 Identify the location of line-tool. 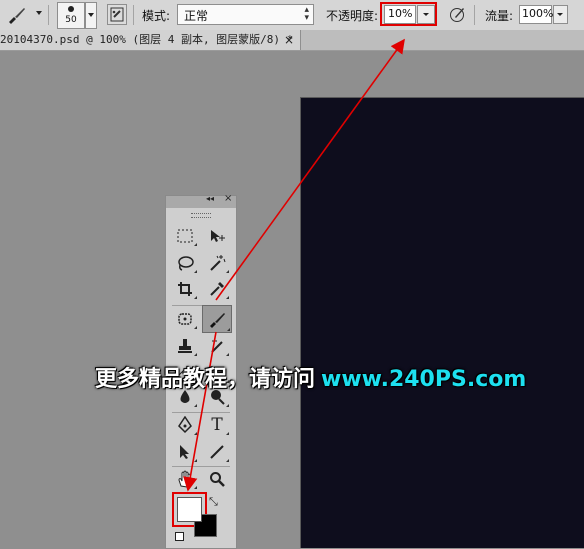
(217, 452).